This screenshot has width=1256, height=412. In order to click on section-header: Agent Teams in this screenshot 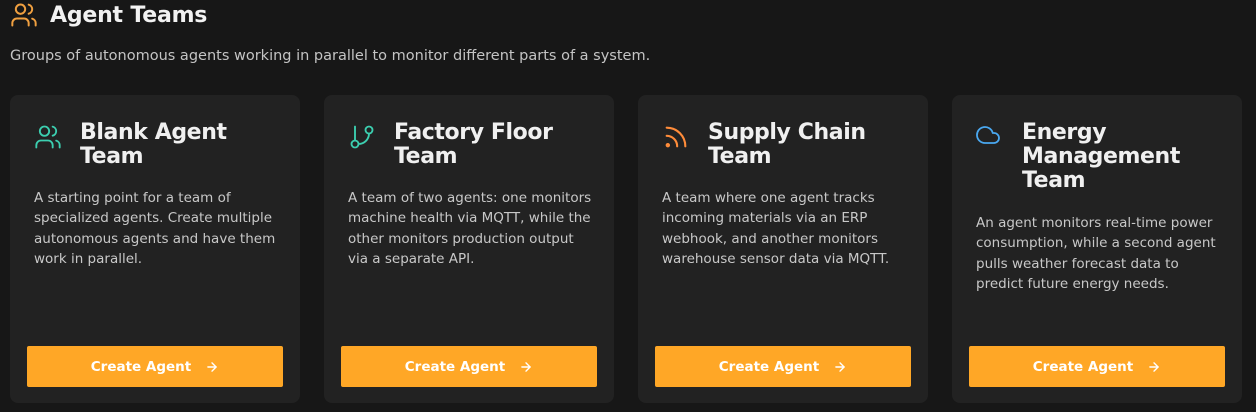, I will do `click(108, 15)`.